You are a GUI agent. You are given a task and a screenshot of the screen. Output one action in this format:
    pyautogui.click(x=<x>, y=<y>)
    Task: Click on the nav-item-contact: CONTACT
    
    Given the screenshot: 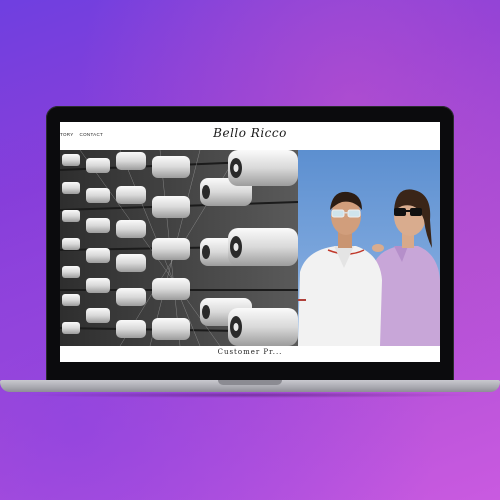 What is the action you would take?
    pyautogui.click(x=92, y=134)
    